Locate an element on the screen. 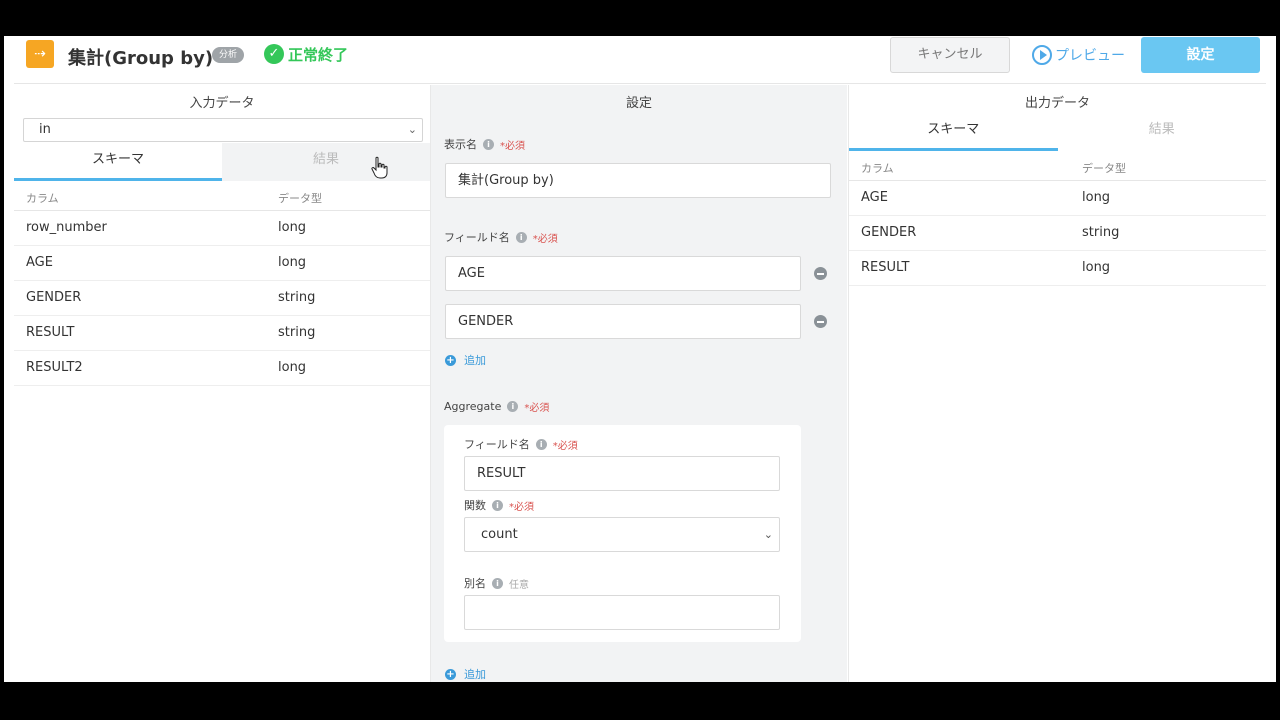 Image resolution: width=1280 pixels, height=720 pixels. table-row: RESULT long is located at coordinates (1057, 268).